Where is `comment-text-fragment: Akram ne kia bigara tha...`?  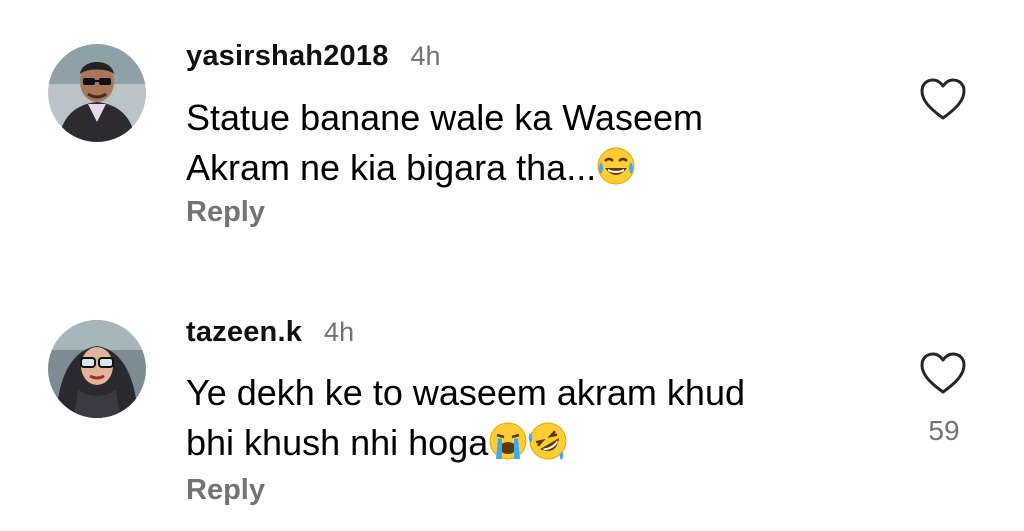 comment-text-fragment: Akram ne kia bigara tha... is located at coordinates (391, 167).